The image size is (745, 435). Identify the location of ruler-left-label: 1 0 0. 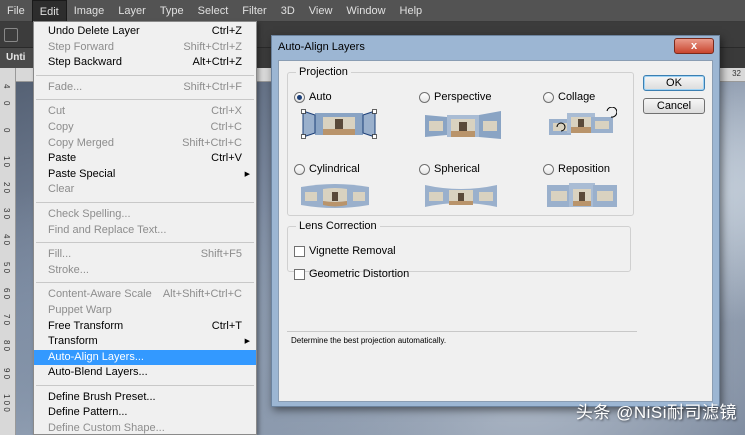
(6, 403).